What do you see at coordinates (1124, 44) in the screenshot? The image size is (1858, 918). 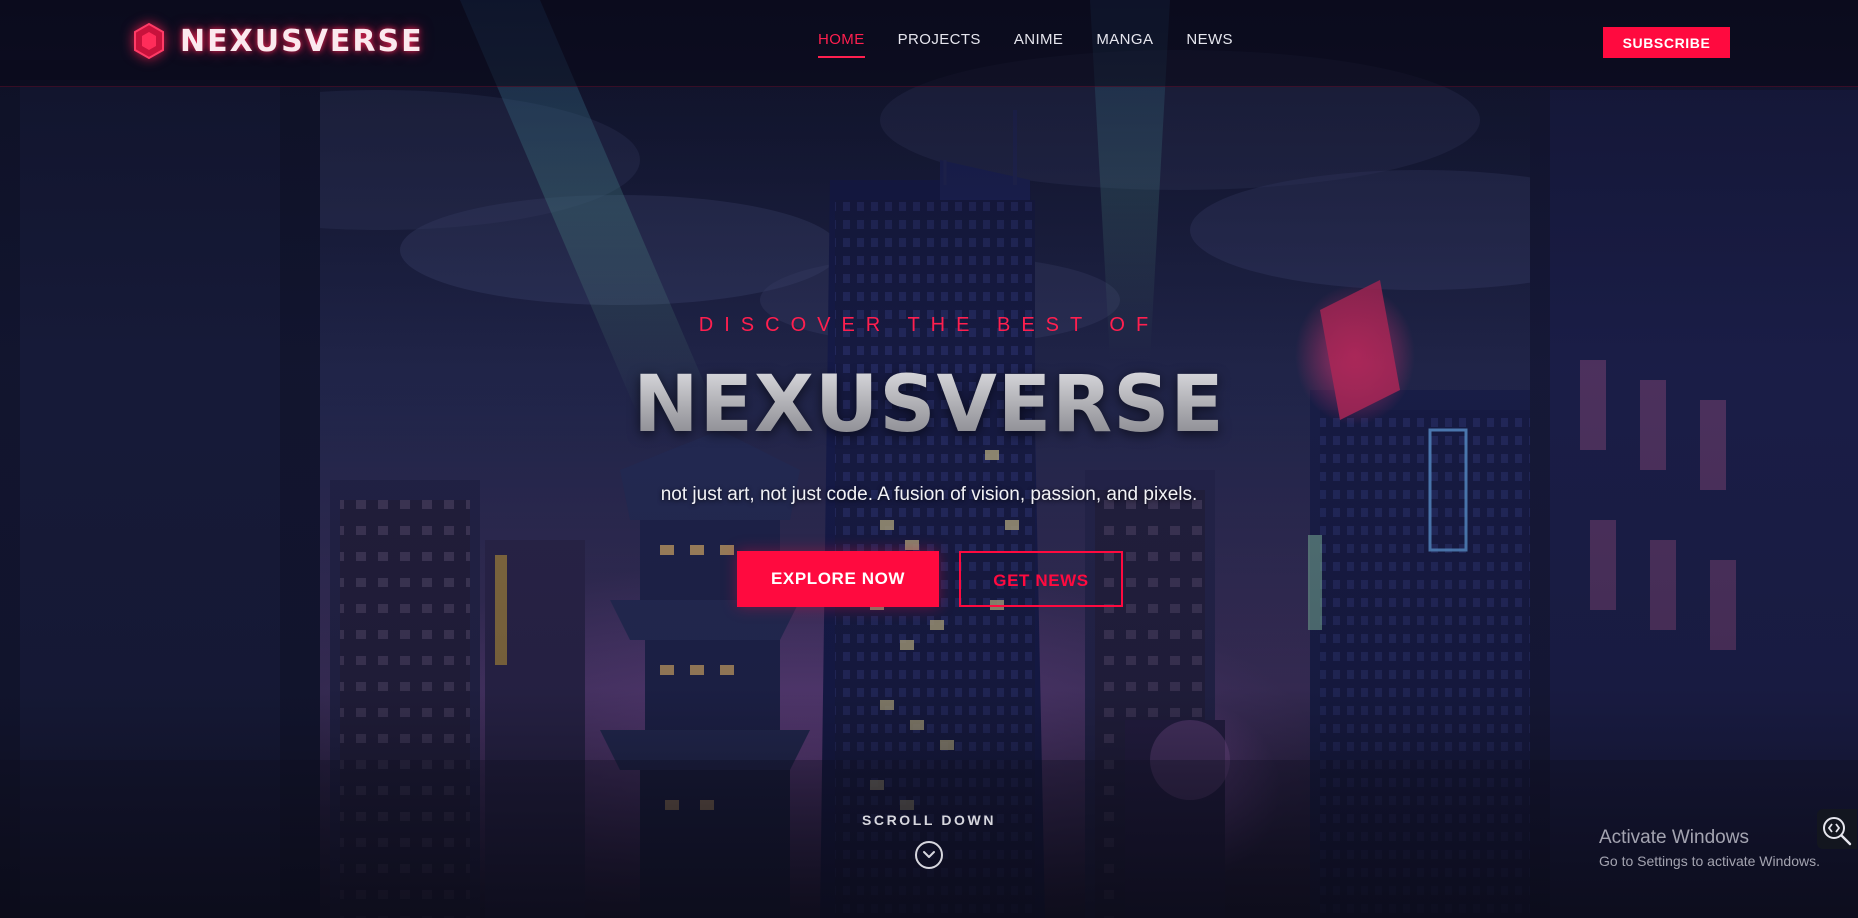 I see `nav-link-manga: MANGA` at bounding box center [1124, 44].